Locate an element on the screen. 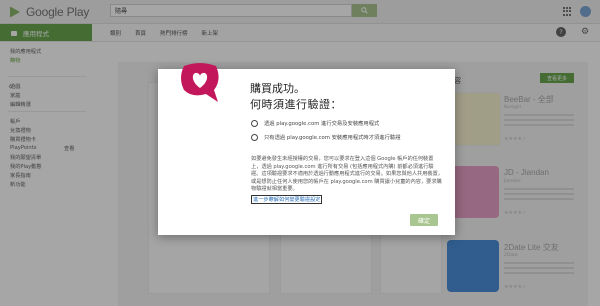 The image size is (600, 306). auth-option-install-only: 只有透過 play.google.com 安裝應用程式時才須進行驗證 is located at coordinates (326, 137).